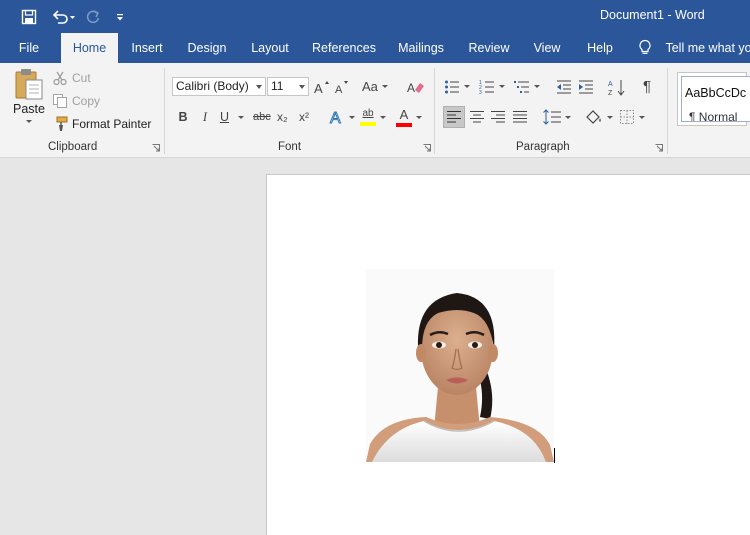 The height and width of the screenshot is (535, 750). Describe the element at coordinates (86, 101) in the screenshot. I see `copy-label: Copy` at that location.